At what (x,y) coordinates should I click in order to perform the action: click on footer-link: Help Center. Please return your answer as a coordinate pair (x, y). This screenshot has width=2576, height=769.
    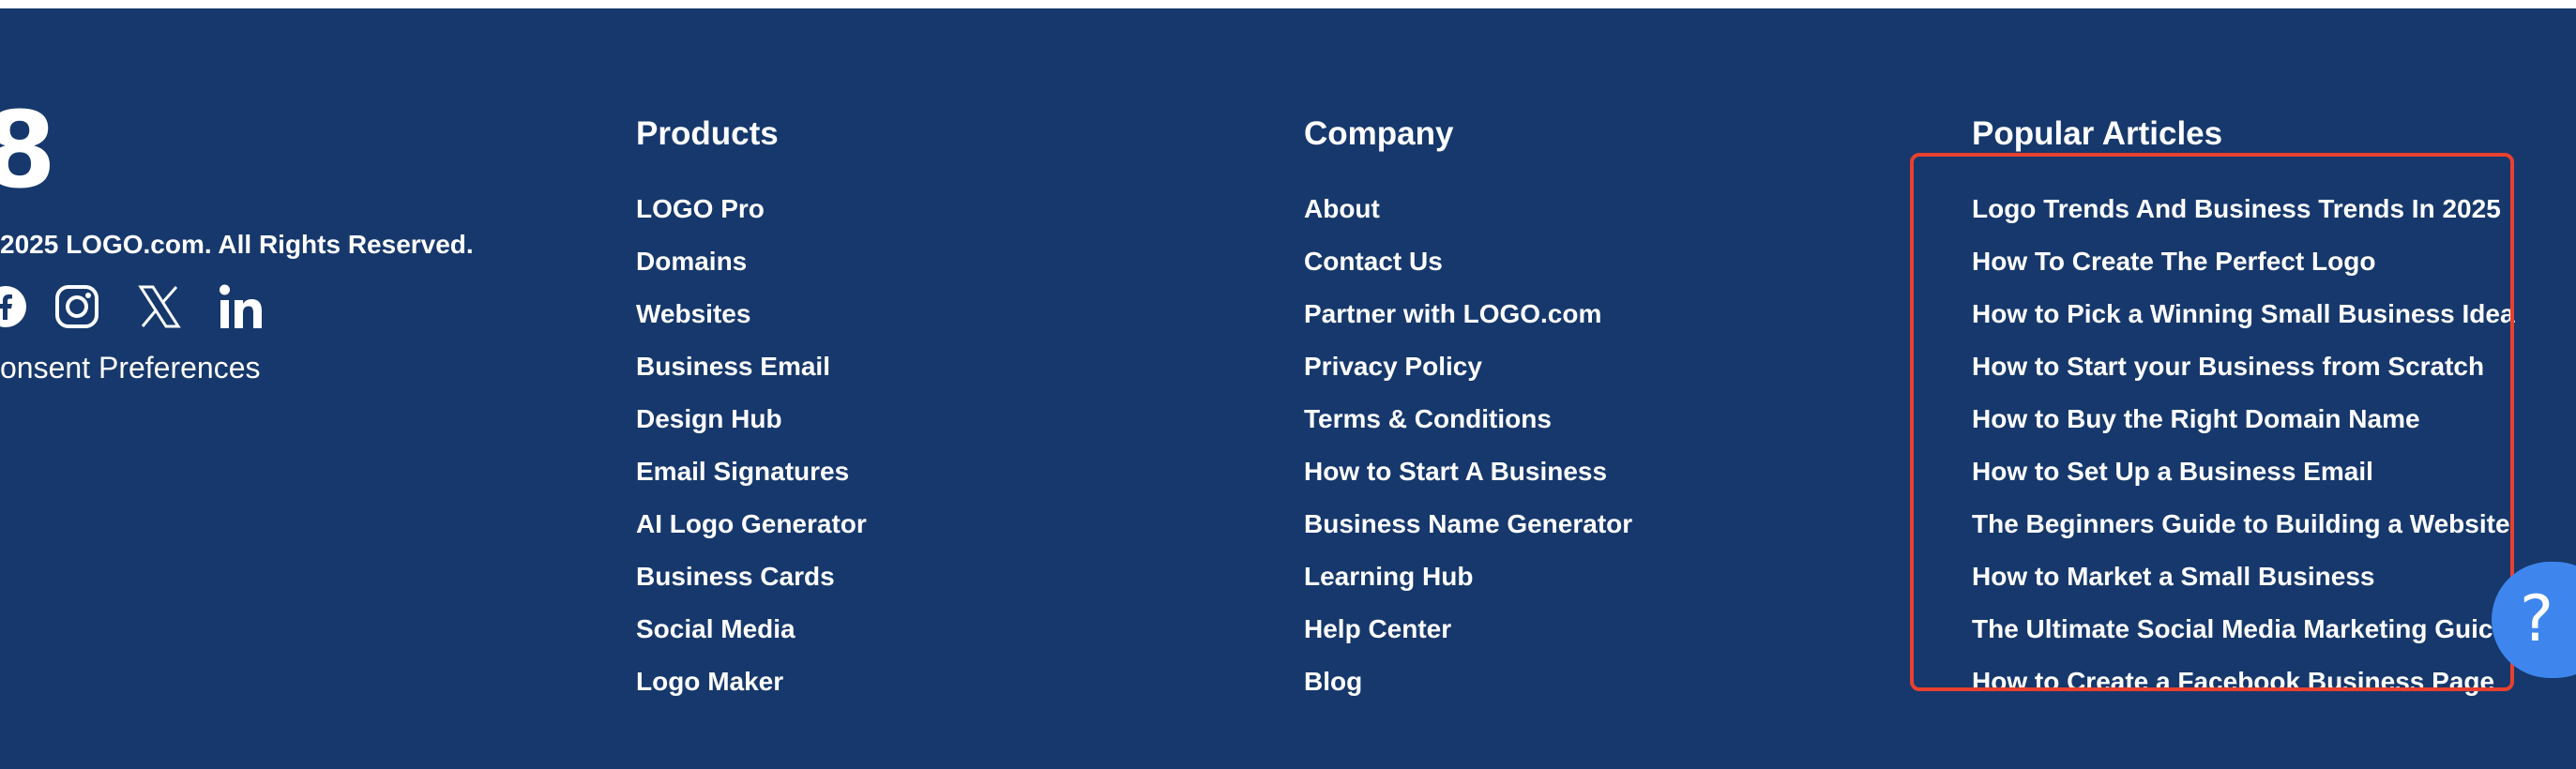
    Looking at the image, I should click on (1377, 629).